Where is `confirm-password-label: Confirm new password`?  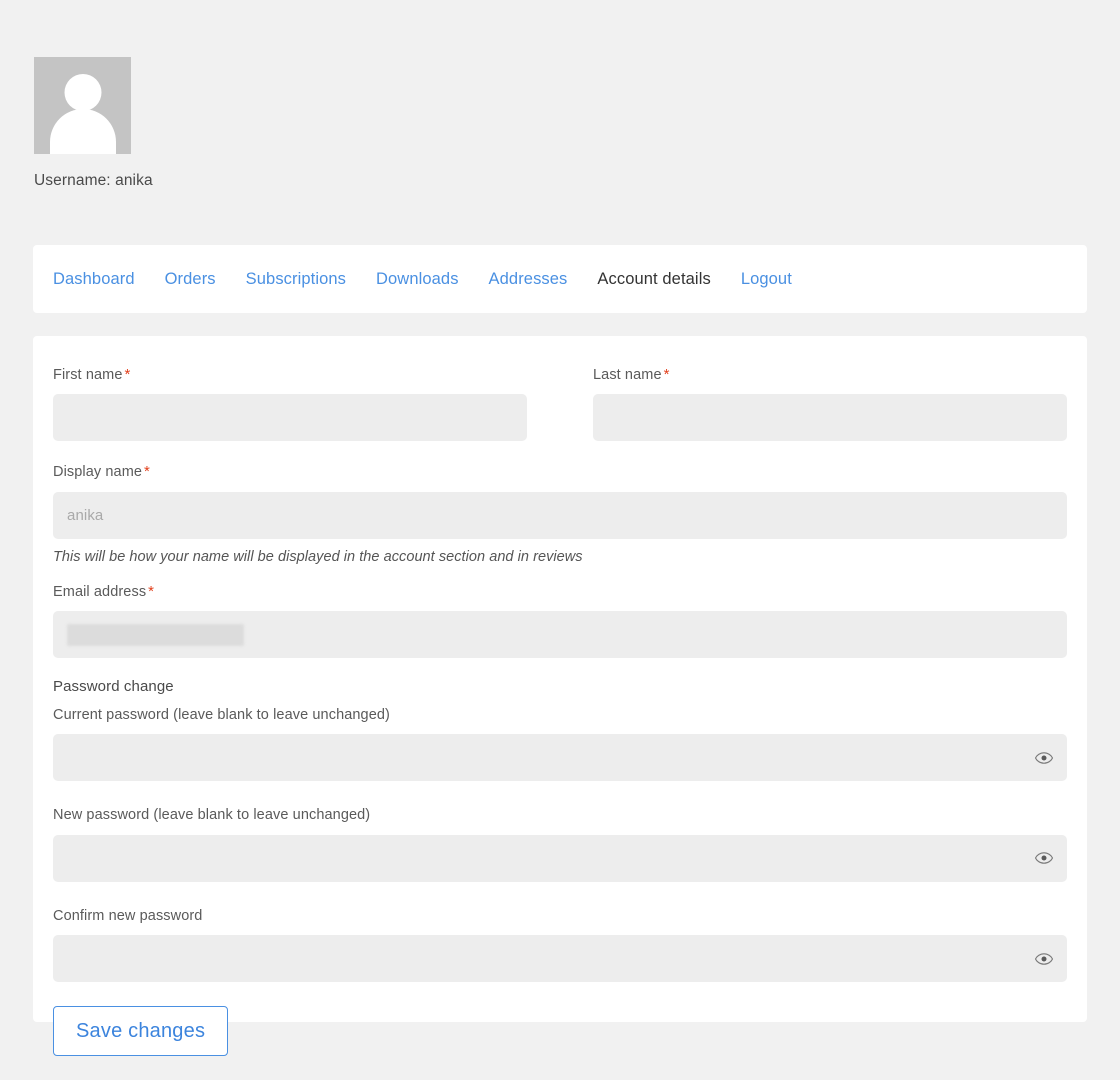
confirm-password-label: Confirm new password is located at coordinates (128, 915).